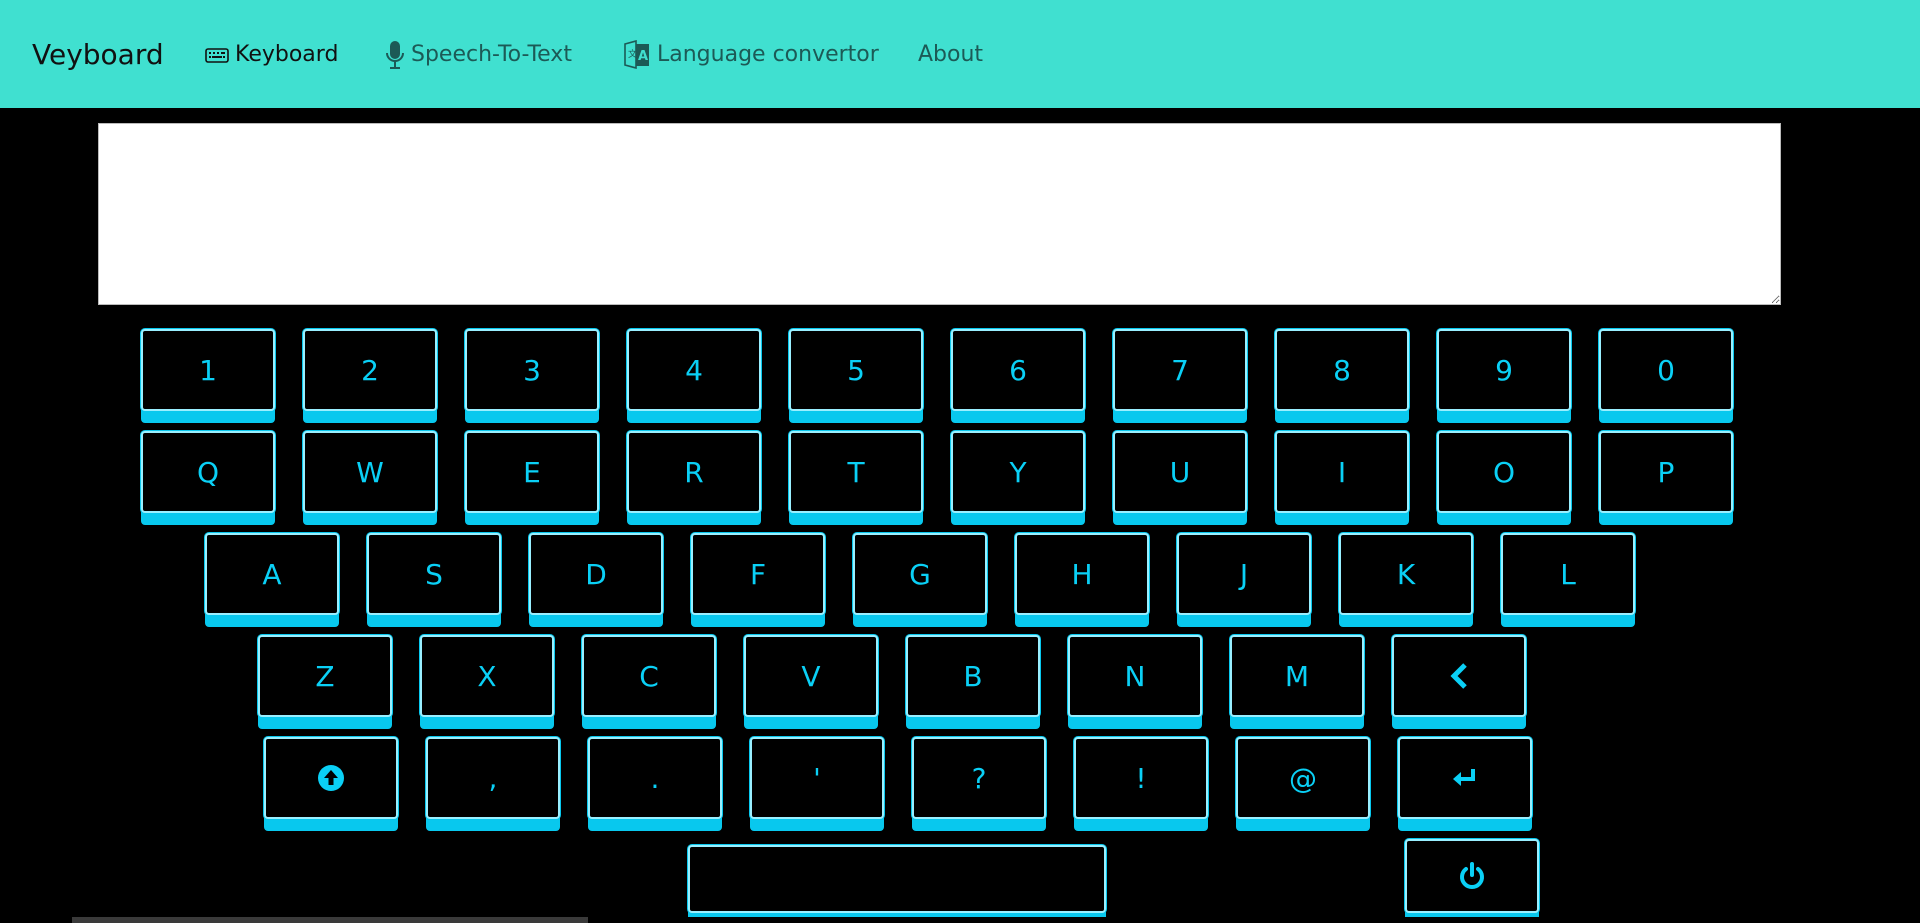 The image size is (1920, 923). I want to click on key-label: J, so click(1244, 574).